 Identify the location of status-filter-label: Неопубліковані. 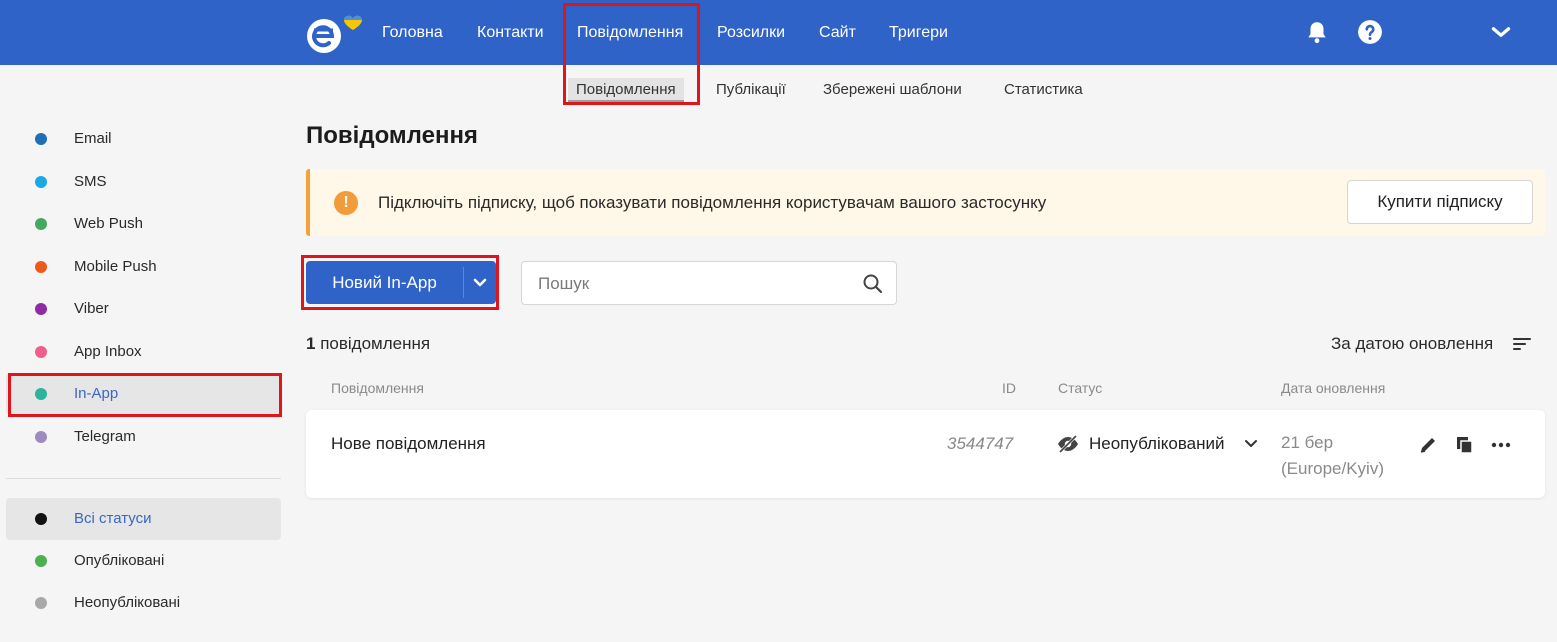
(127, 602).